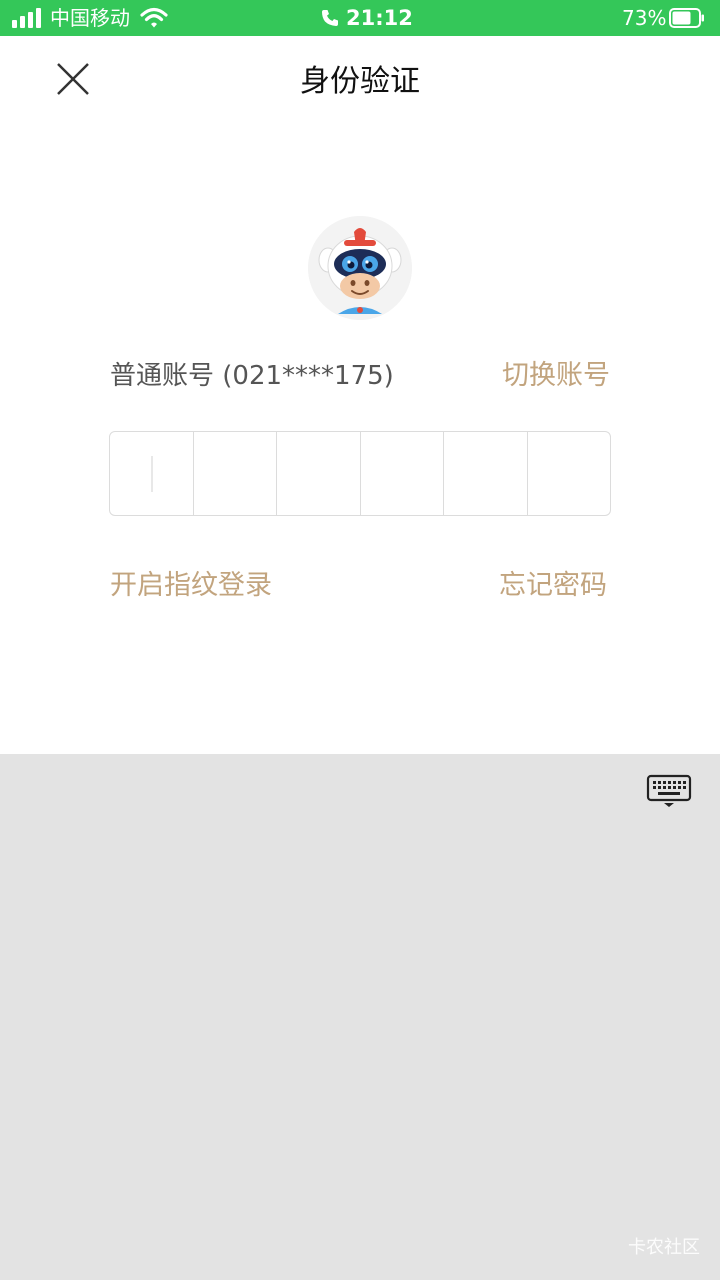 The image size is (720, 1280). What do you see at coordinates (664, 1247) in the screenshot?
I see `watermark-text: 卡农社区` at bounding box center [664, 1247].